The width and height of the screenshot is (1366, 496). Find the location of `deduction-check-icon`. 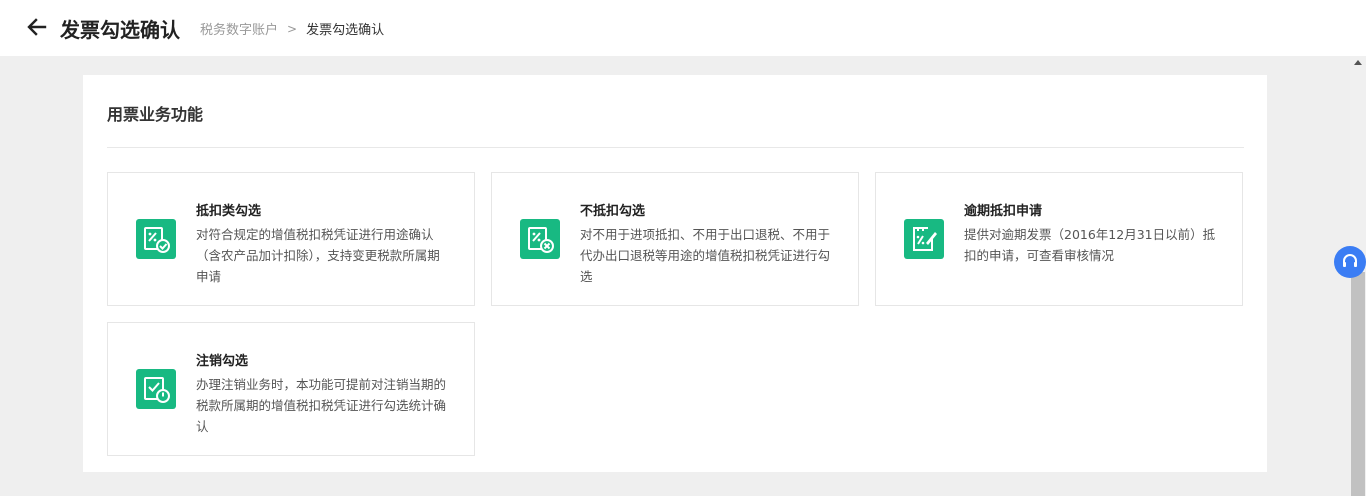

deduction-check-icon is located at coordinates (156, 239).